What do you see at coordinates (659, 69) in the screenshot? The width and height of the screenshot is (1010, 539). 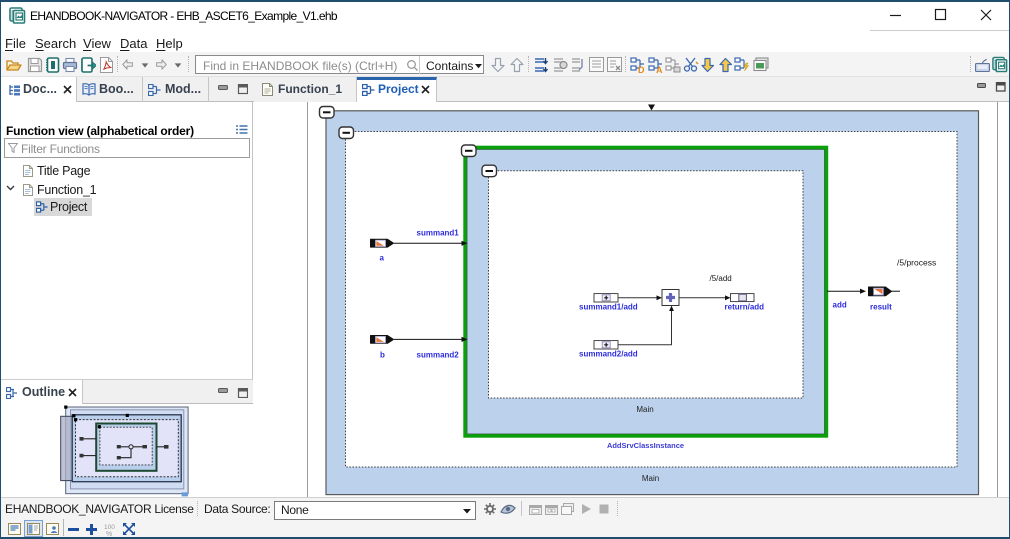 I see `svg-text: A` at bounding box center [659, 69].